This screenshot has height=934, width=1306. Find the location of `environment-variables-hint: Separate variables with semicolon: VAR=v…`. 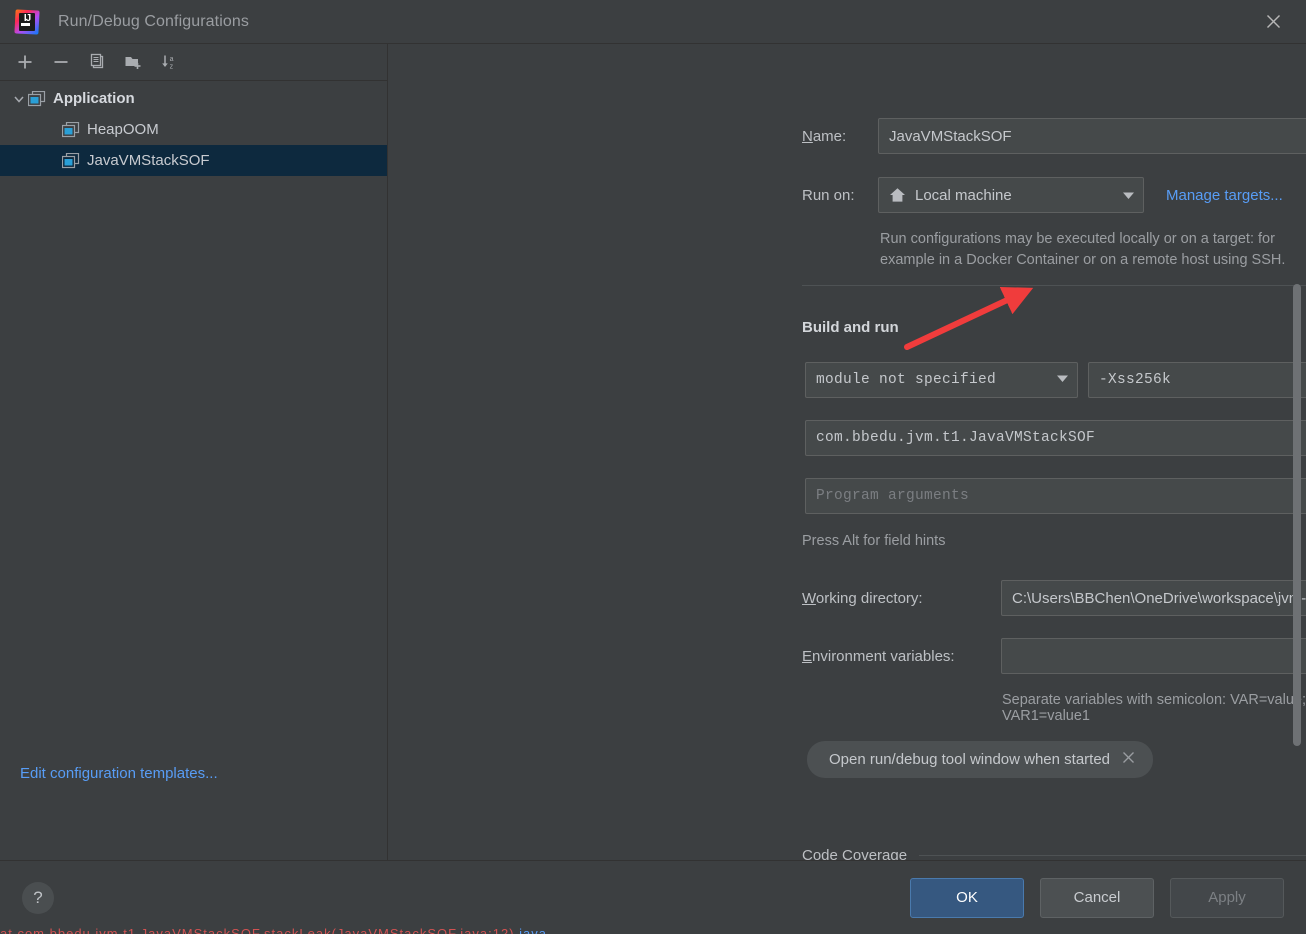

environment-variables-hint: Separate variables with semicolon: VAR=v… is located at coordinates (1154, 708).